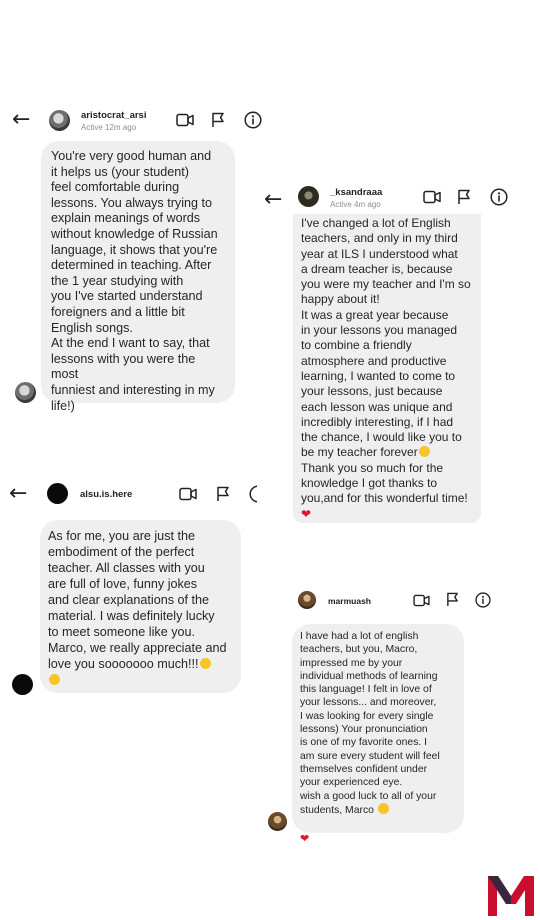  I want to click on chat-username: alsu.is.here, so click(106, 494).